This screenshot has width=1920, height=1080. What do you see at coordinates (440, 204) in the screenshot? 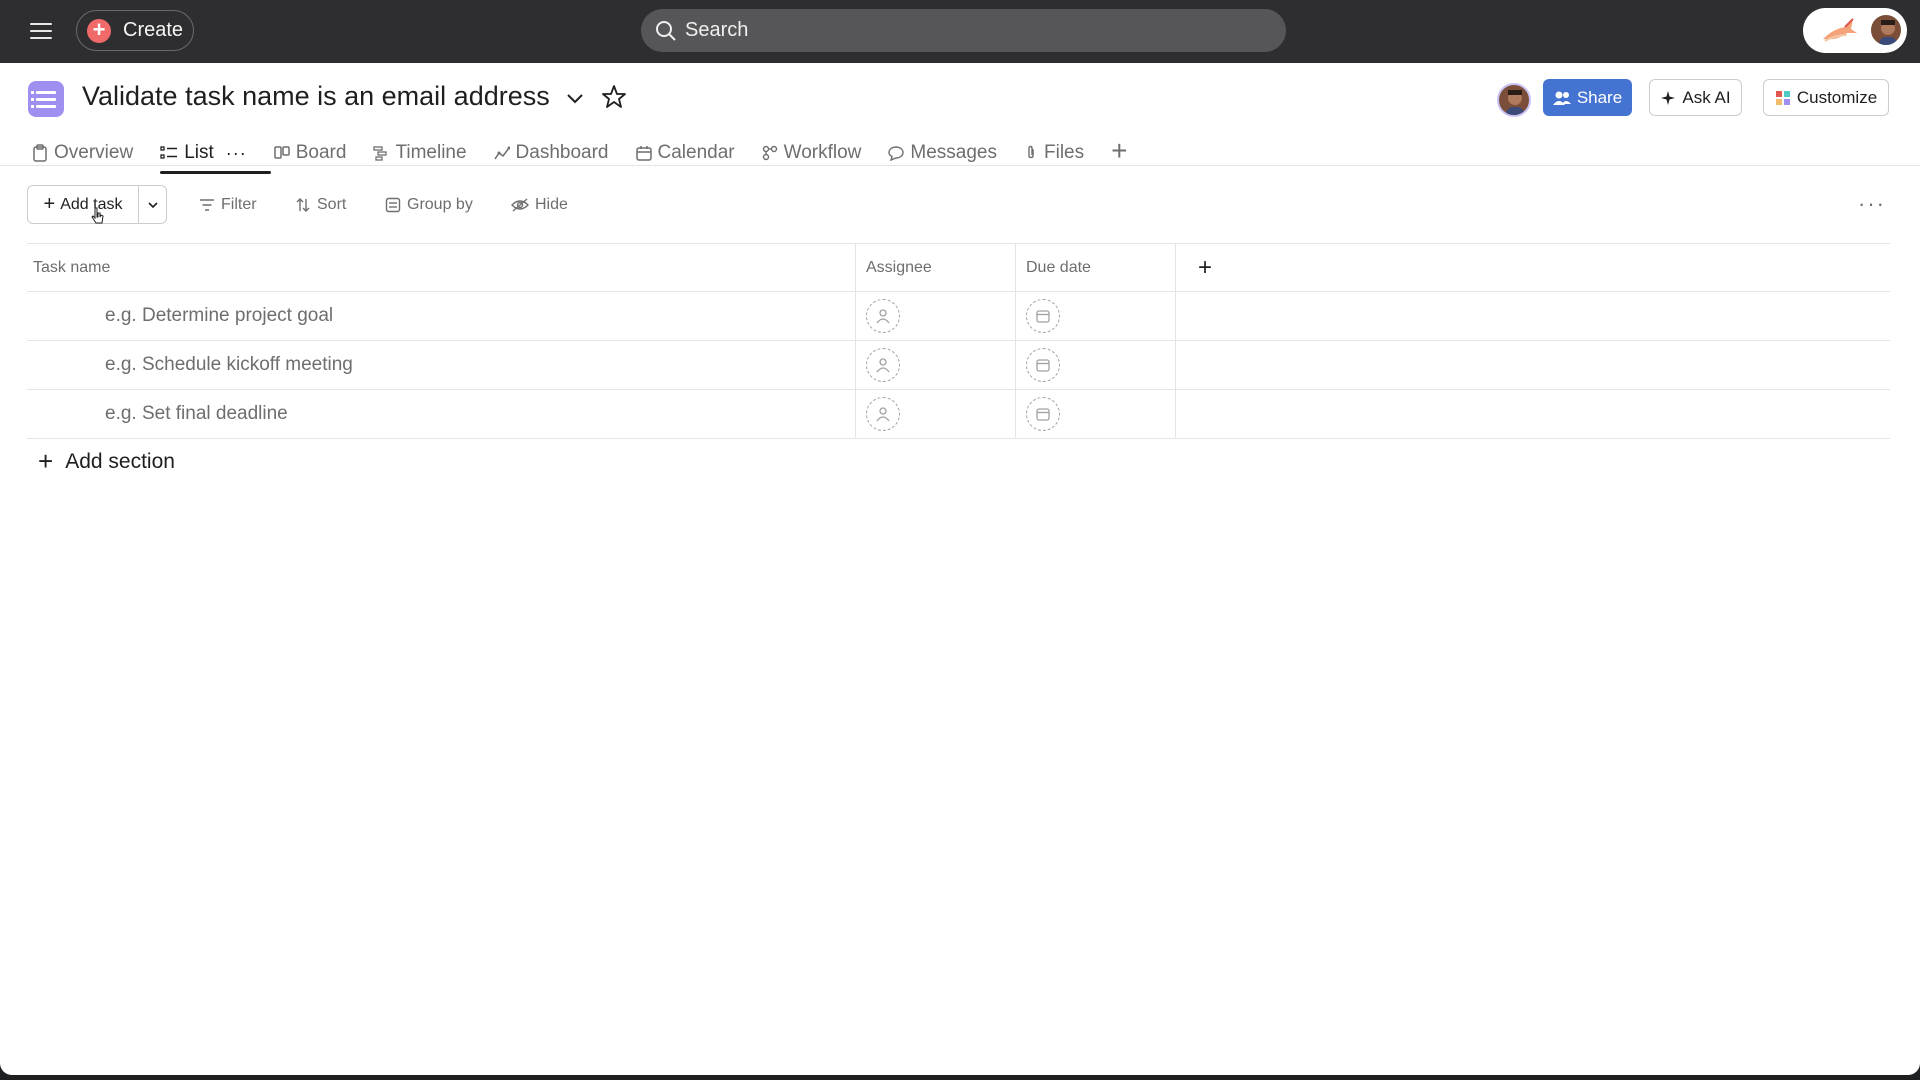
I see `group-by-label: Group by` at bounding box center [440, 204].